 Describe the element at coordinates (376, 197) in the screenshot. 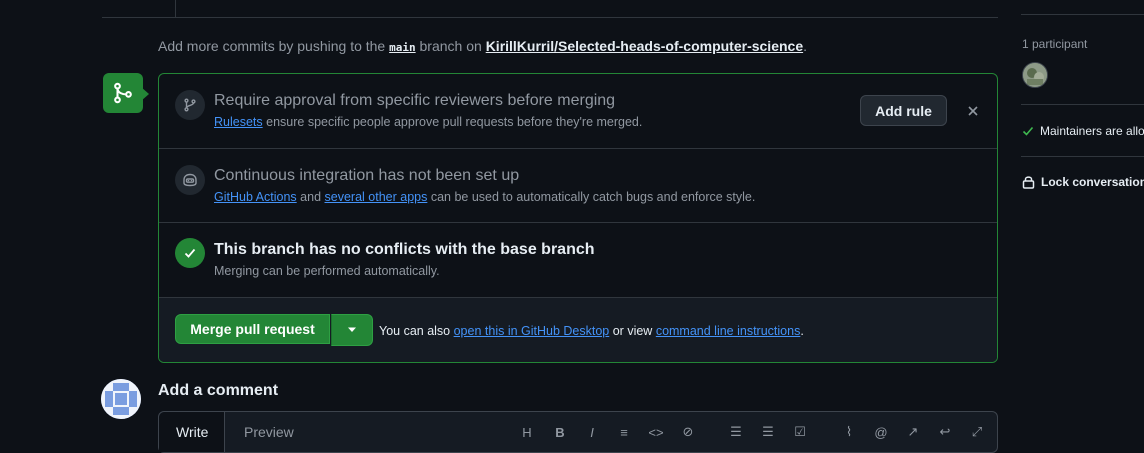

I see `other-apps-link: several other apps` at that location.